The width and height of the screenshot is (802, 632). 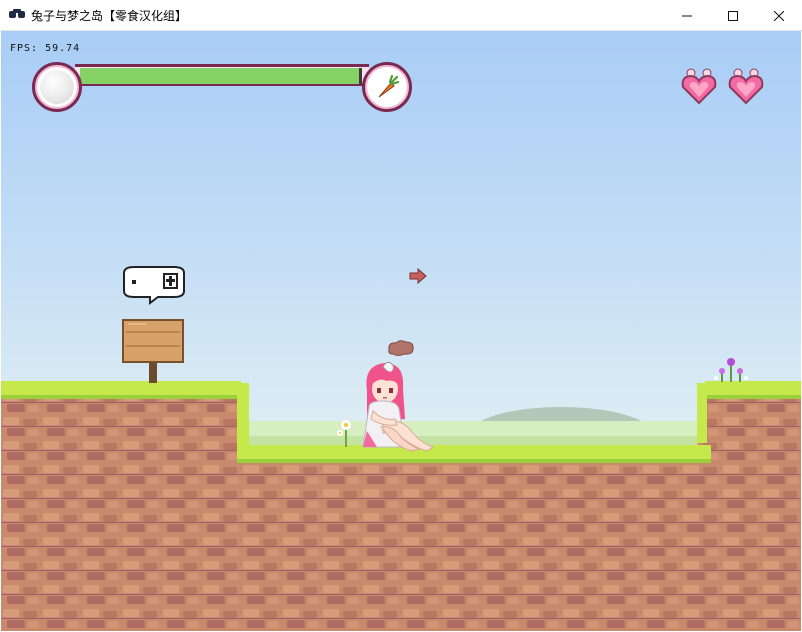 What do you see at coordinates (401, 15) in the screenshot?
I see `window-titlebar: 兔子与梦之岛【零食汉化组】` at bounding box center [401, 15].